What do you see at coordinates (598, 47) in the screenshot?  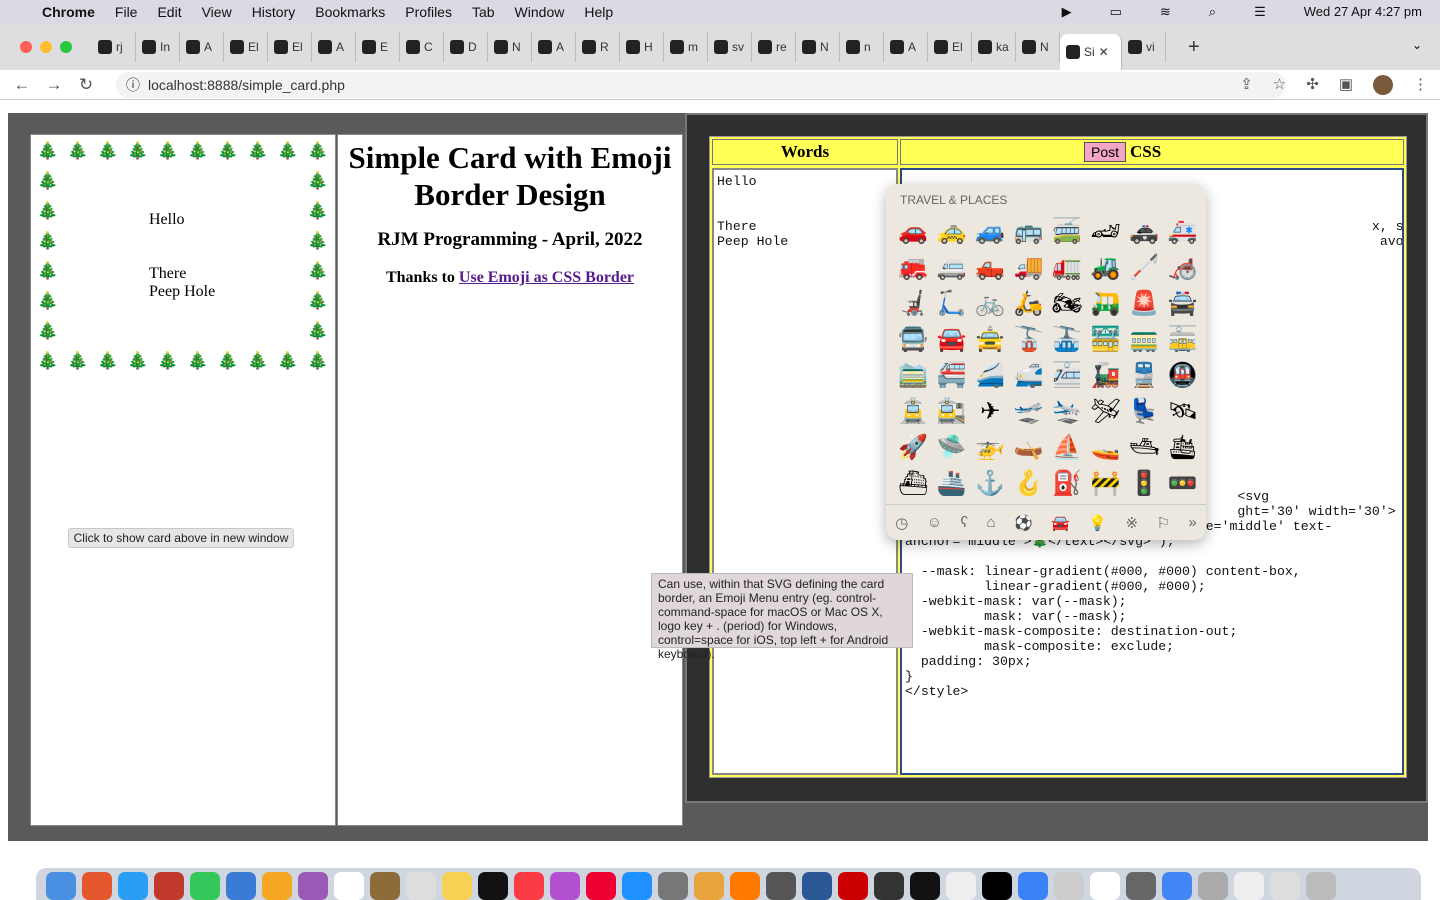 I see `tab: R` at bounding box center [598, 47].